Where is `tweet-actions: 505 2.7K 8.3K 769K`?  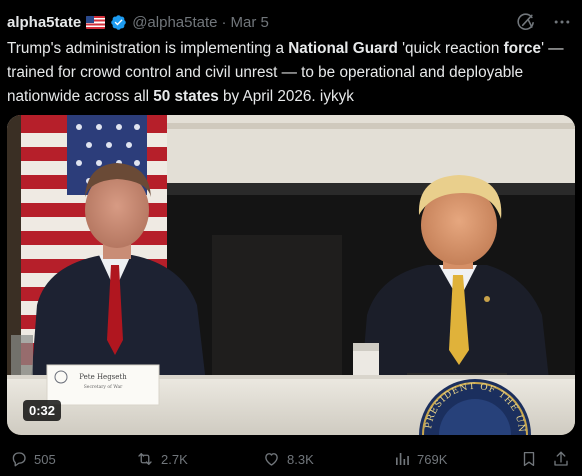 tweet-actions: 505 2.7K 8.3K 769K is located at coordinates (291, 462).